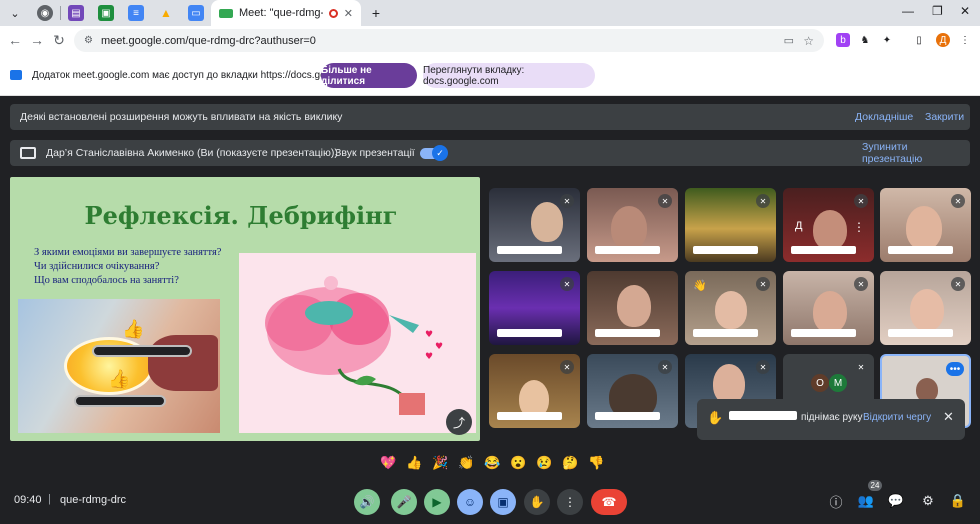 The image size is (980, 524). Describe the element at coordinates (106, 13) in the screenshot. I see `tab-classroom-icon: ▣` at that location.